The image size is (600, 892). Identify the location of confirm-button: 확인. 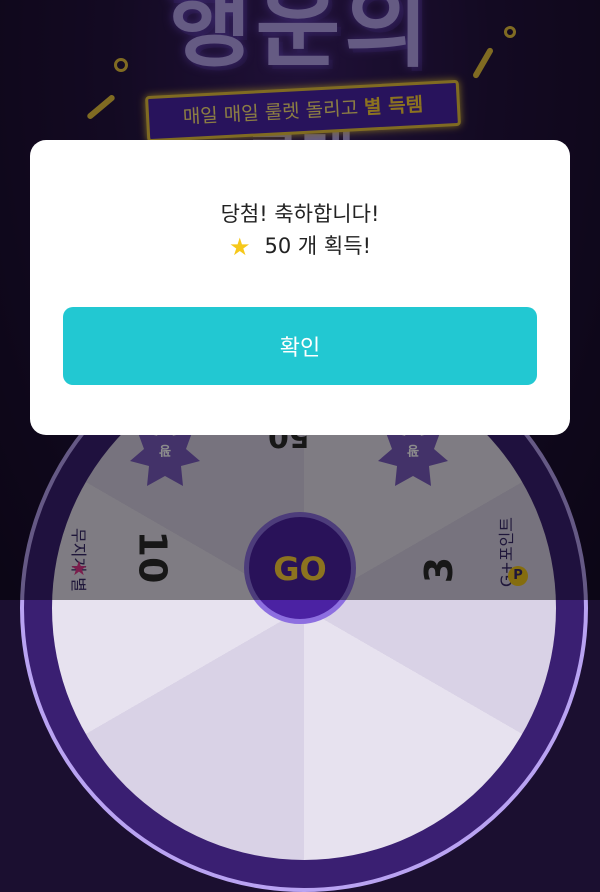
(300, 346).